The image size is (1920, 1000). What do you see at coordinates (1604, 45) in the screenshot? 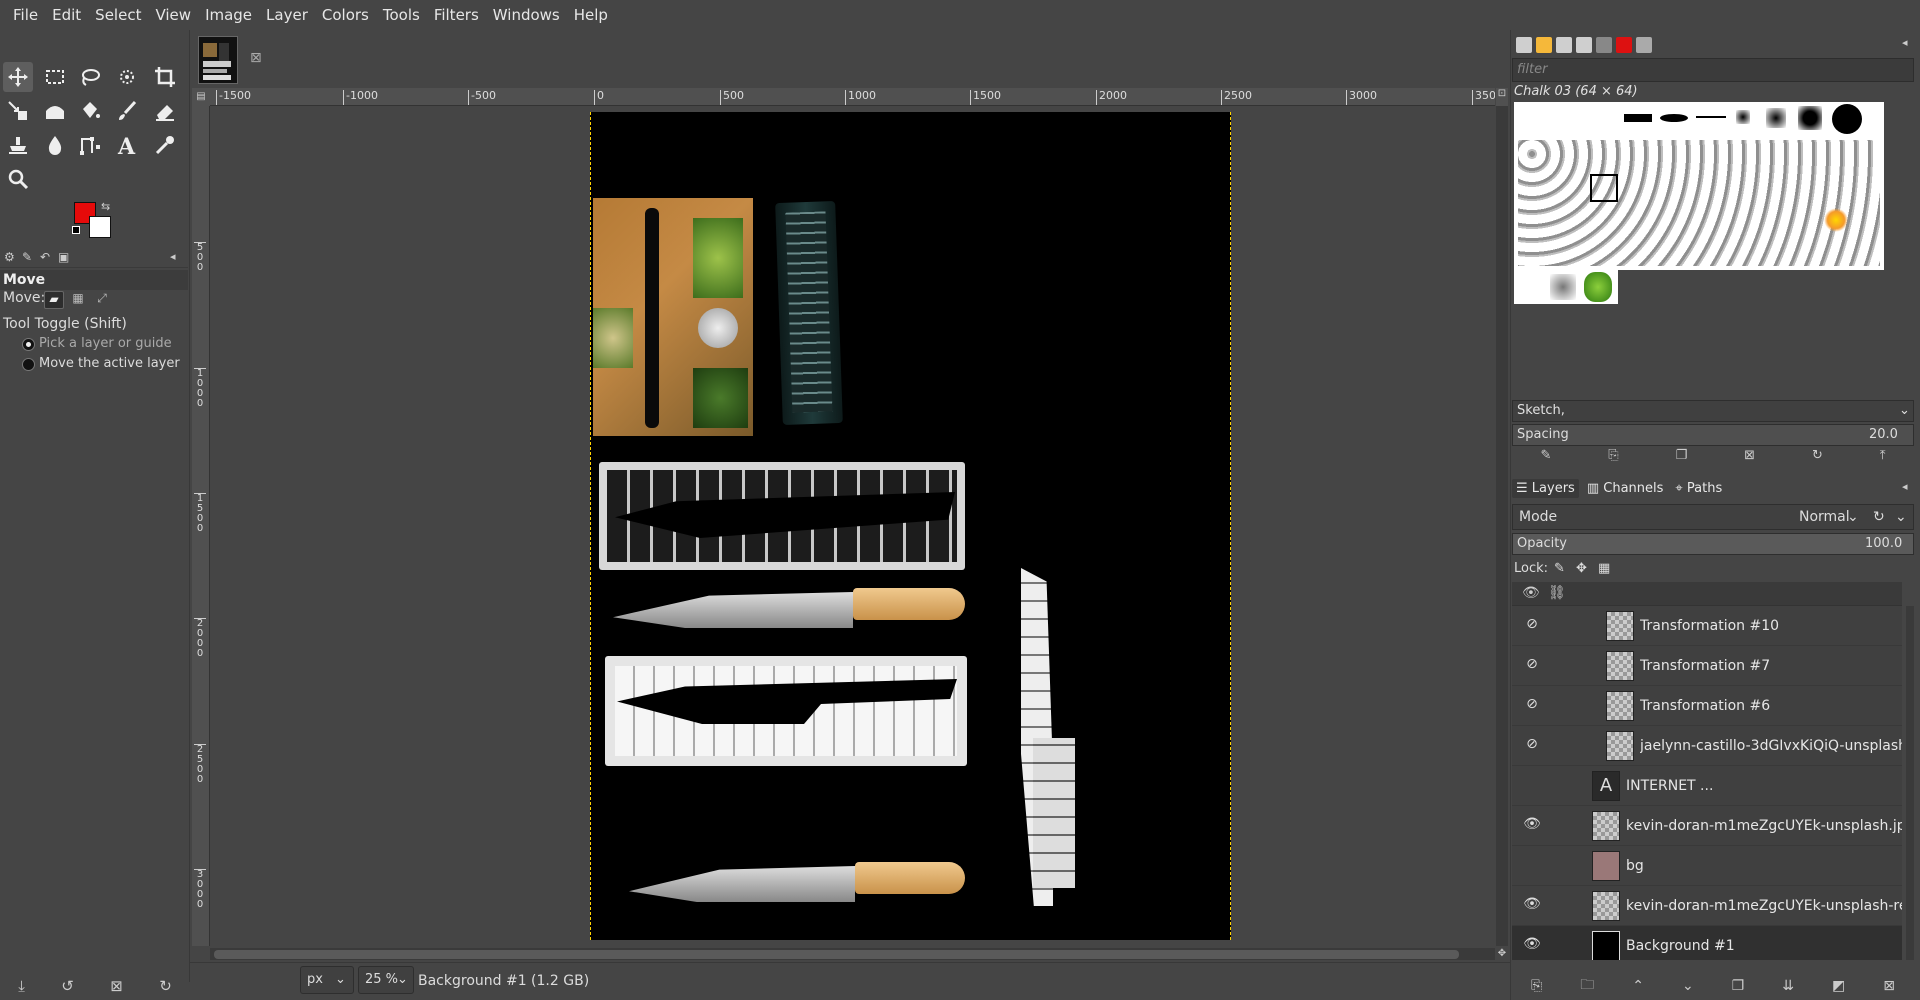
I see `paint-dynamics-tab-icon` at bounding box center [1604, 45].